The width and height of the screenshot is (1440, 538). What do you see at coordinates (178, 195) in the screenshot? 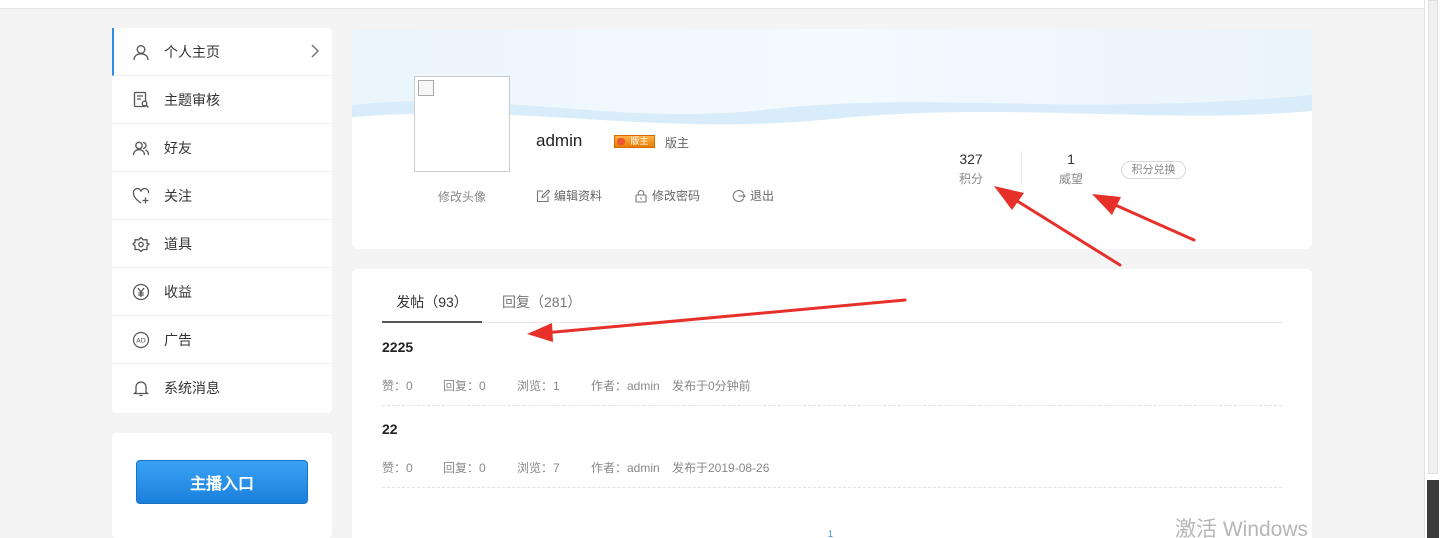
I see `sidebar-item-label: 关注` at bounding box center [178, 195].